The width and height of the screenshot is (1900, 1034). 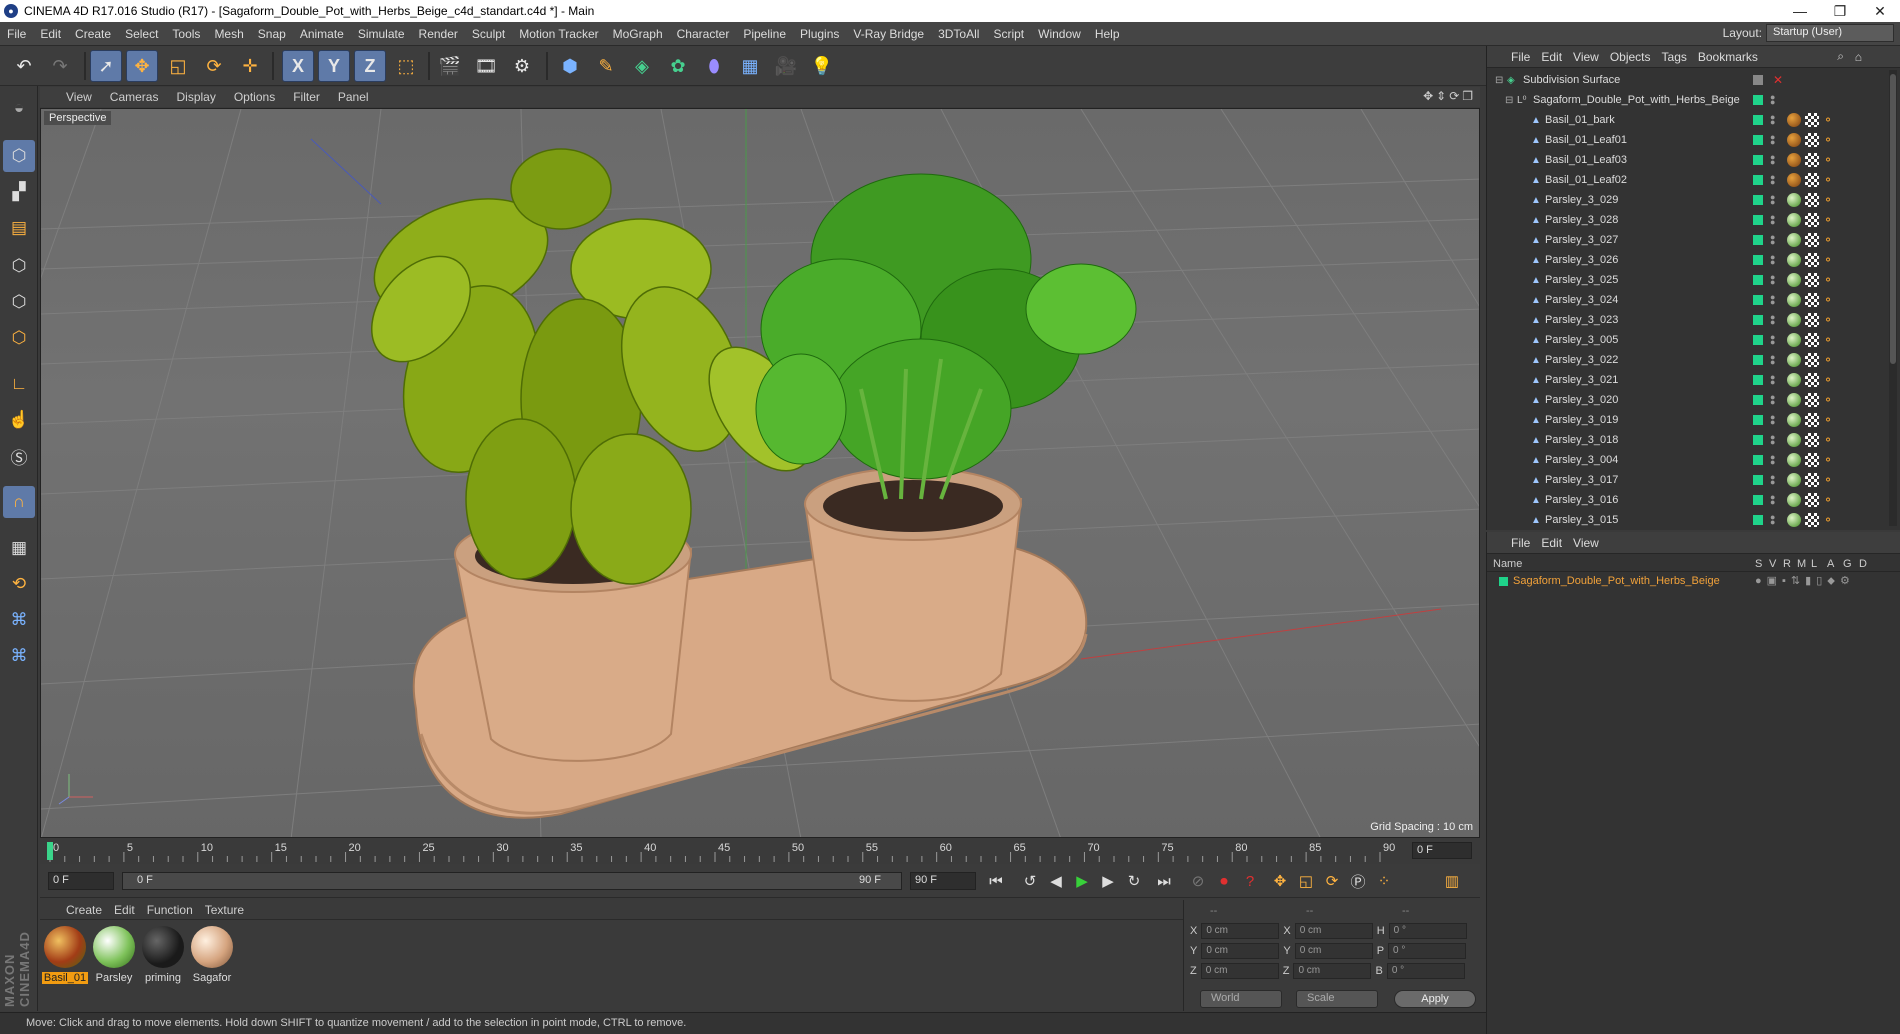 I want to click on end-frame-field: 90 F, so click(x=943, y=881).